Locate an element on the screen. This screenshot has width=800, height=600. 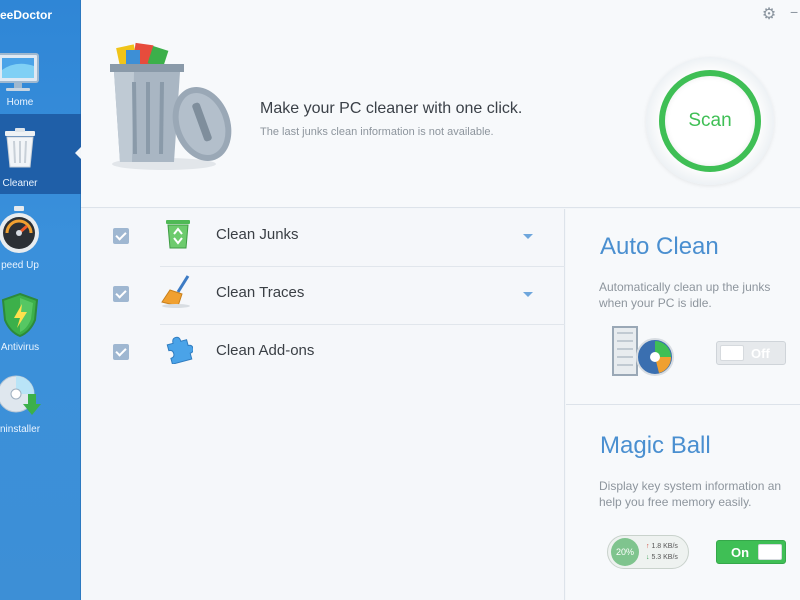
headline-text: Make your PC cleaner with one click. is located at coordinates (391, 108).